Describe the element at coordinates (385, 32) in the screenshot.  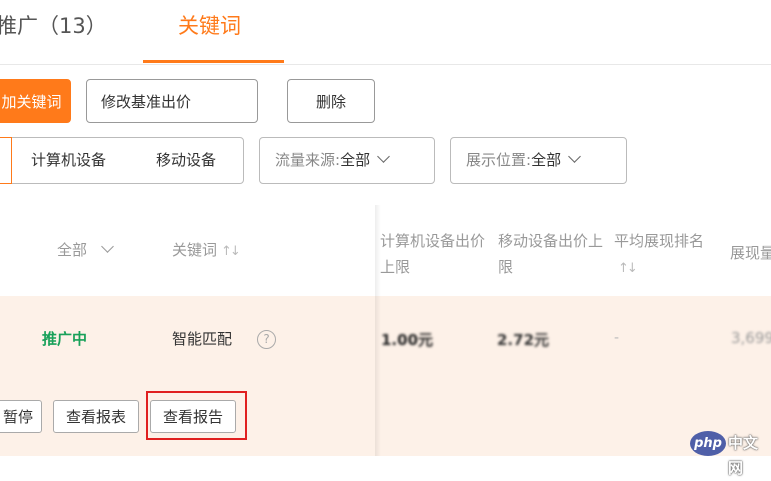
I see `tab-bar: 推广（13） 关键词` at that location.